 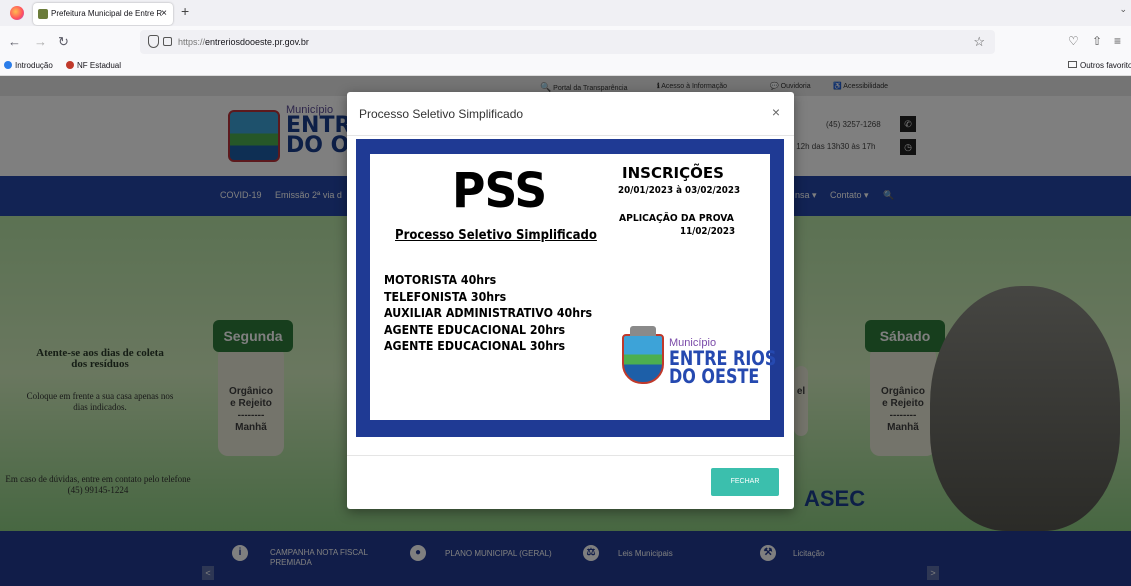 What do you see at coordinates (475, 346) in the screenshot?
I see `list-item: AGENTE EDUCACIONAL 30hrs` at bounding box center [475, 346].